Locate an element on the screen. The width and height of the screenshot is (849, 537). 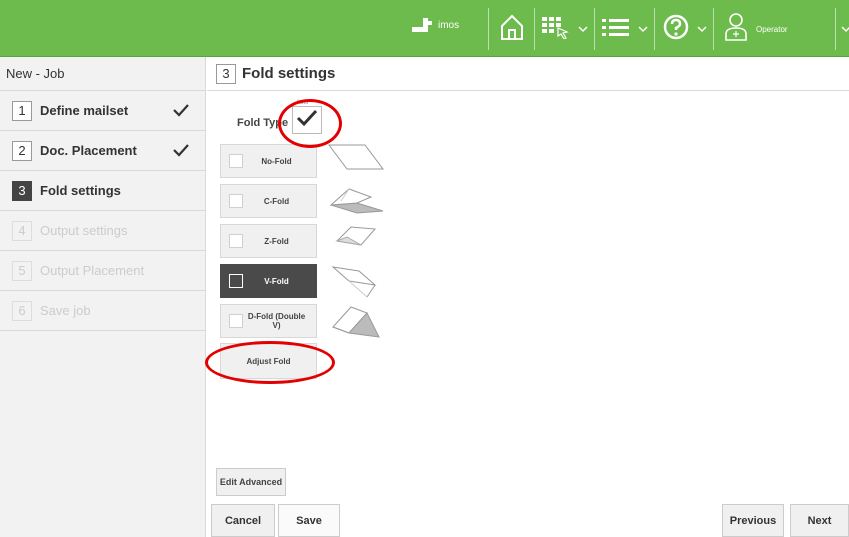
step-number: 4 is located at coordinates (22, 230).